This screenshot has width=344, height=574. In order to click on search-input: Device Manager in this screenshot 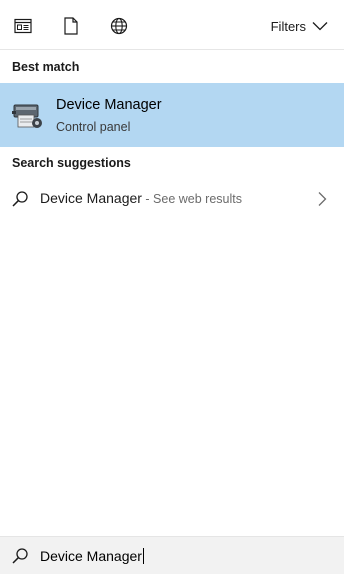, I will do `click(92, 556)`.